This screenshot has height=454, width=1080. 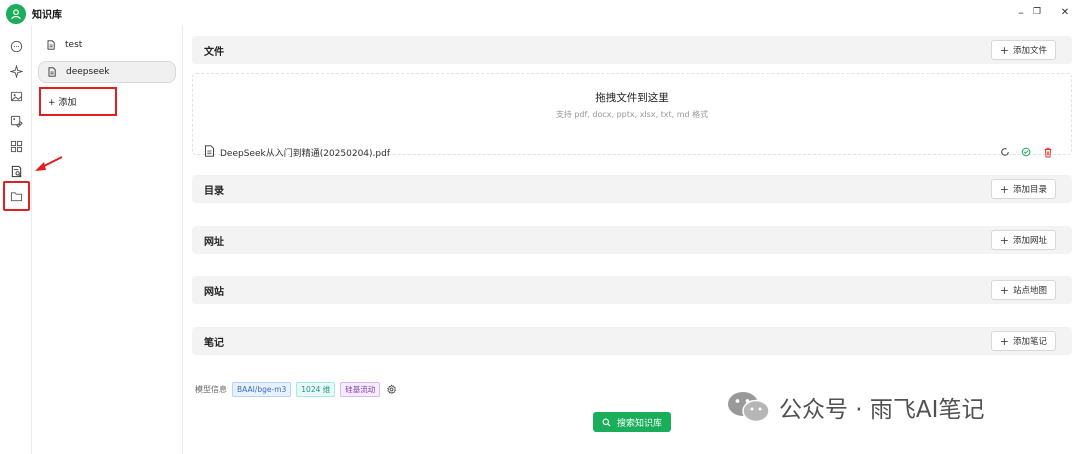 What do you see at coordinates (632, 50) in the screenshot?
I see `files-section: 文件 + 添加文件` at bounding box center [632, 50].